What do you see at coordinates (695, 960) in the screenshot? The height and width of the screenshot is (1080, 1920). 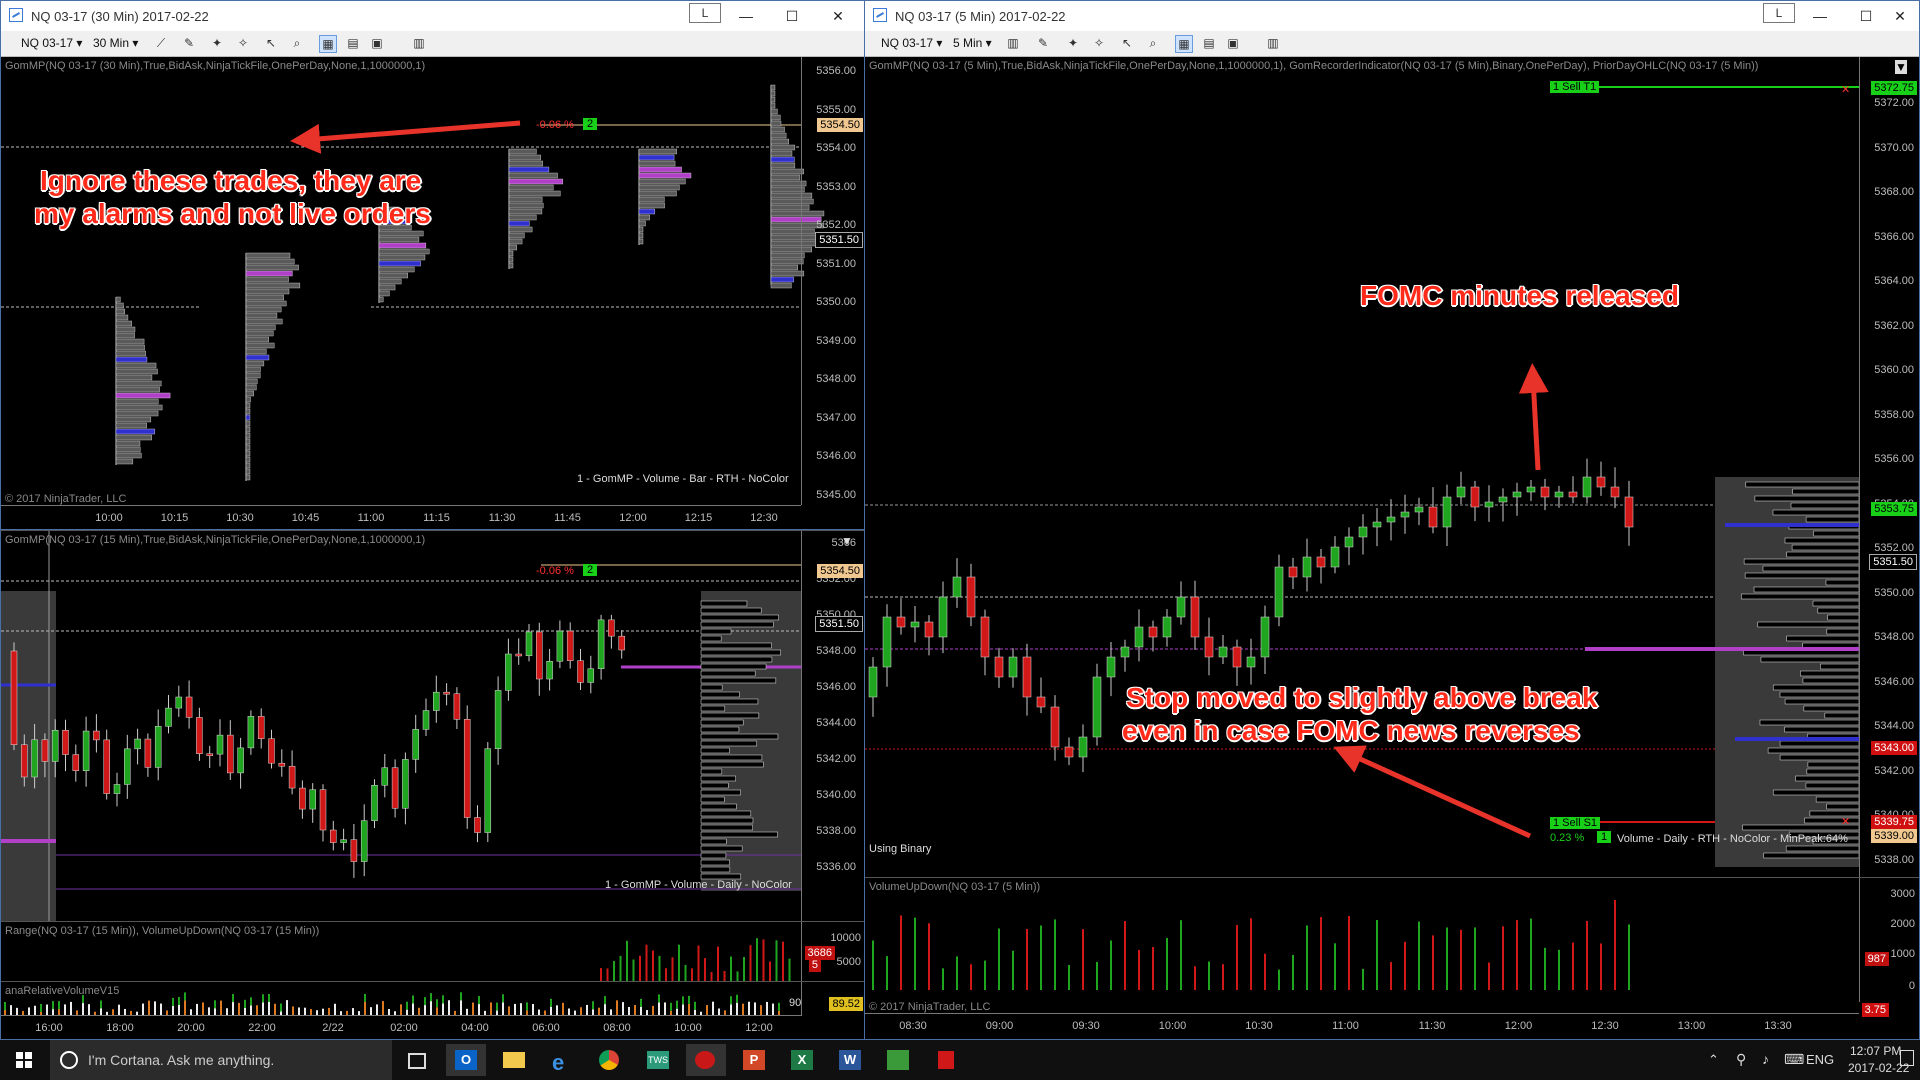 I see `range-volume-chart` at bounding box center [695, 960].